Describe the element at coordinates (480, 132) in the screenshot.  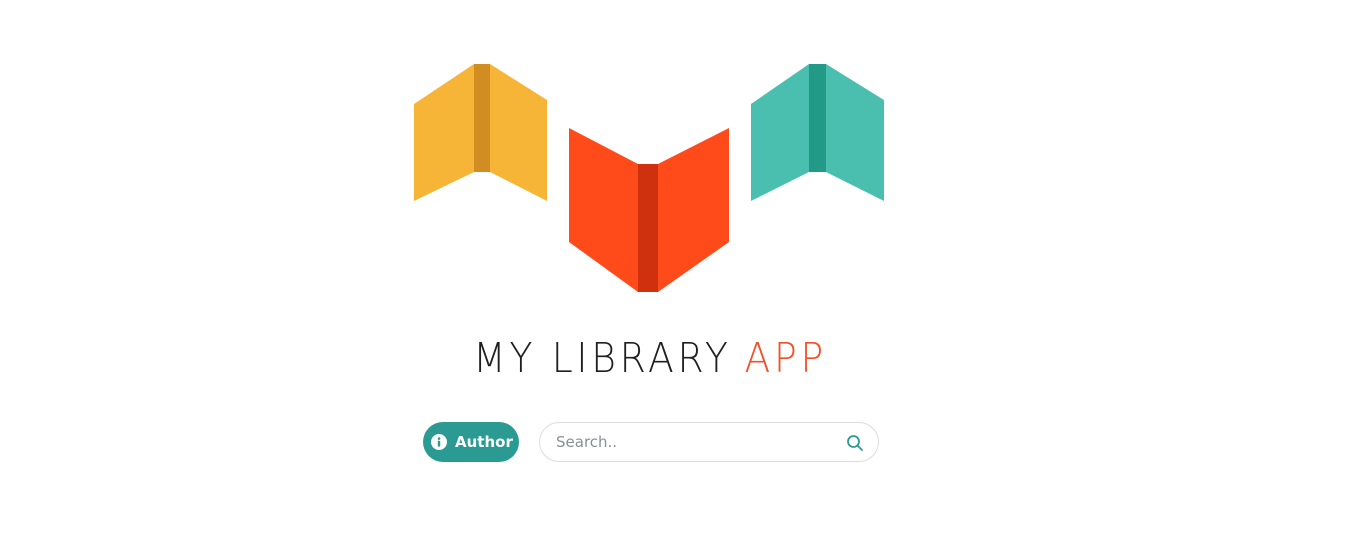
I see `yellow-book-icon` at that location.